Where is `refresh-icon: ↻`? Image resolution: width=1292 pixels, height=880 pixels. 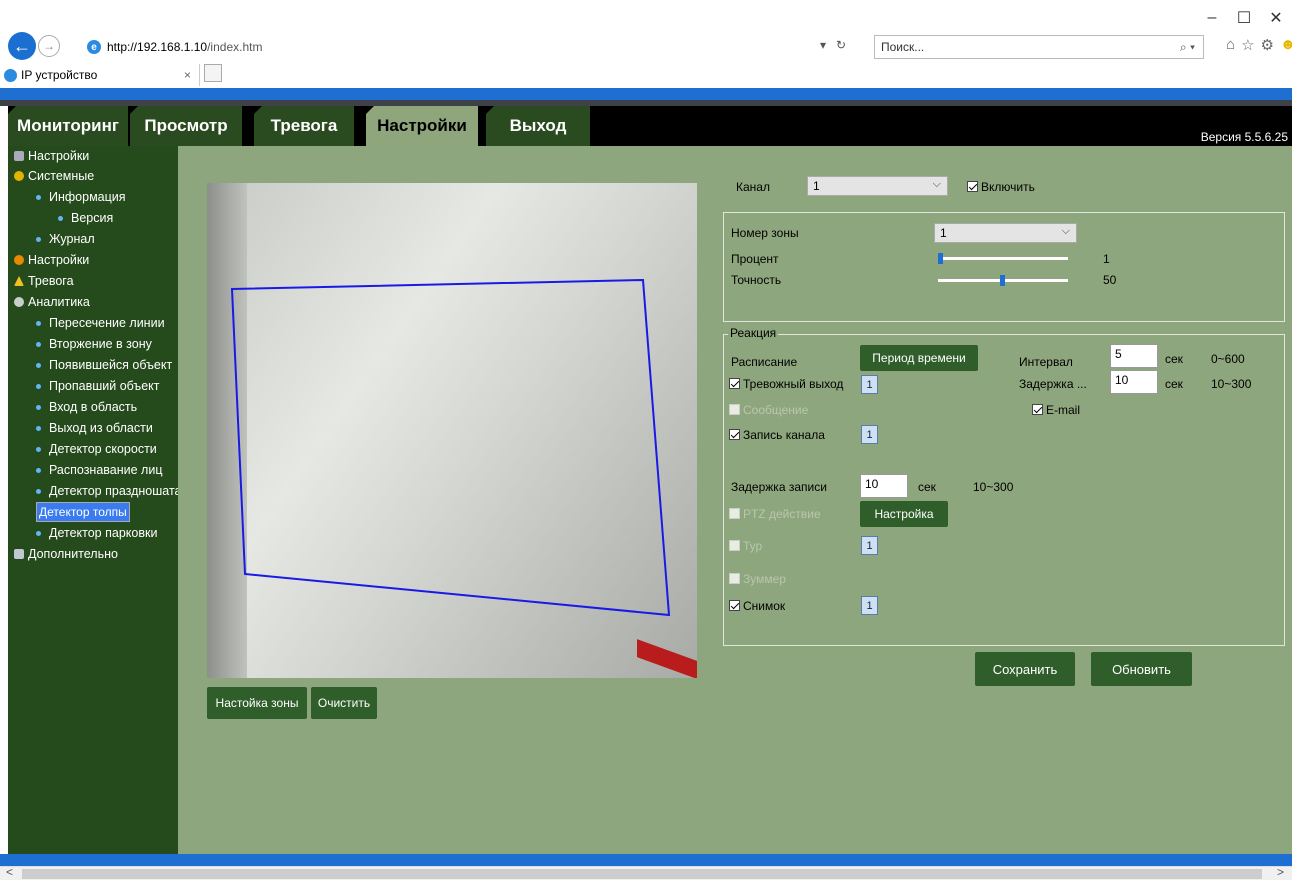
refresh-icon: ↻ is located at coordinates (841, 45).